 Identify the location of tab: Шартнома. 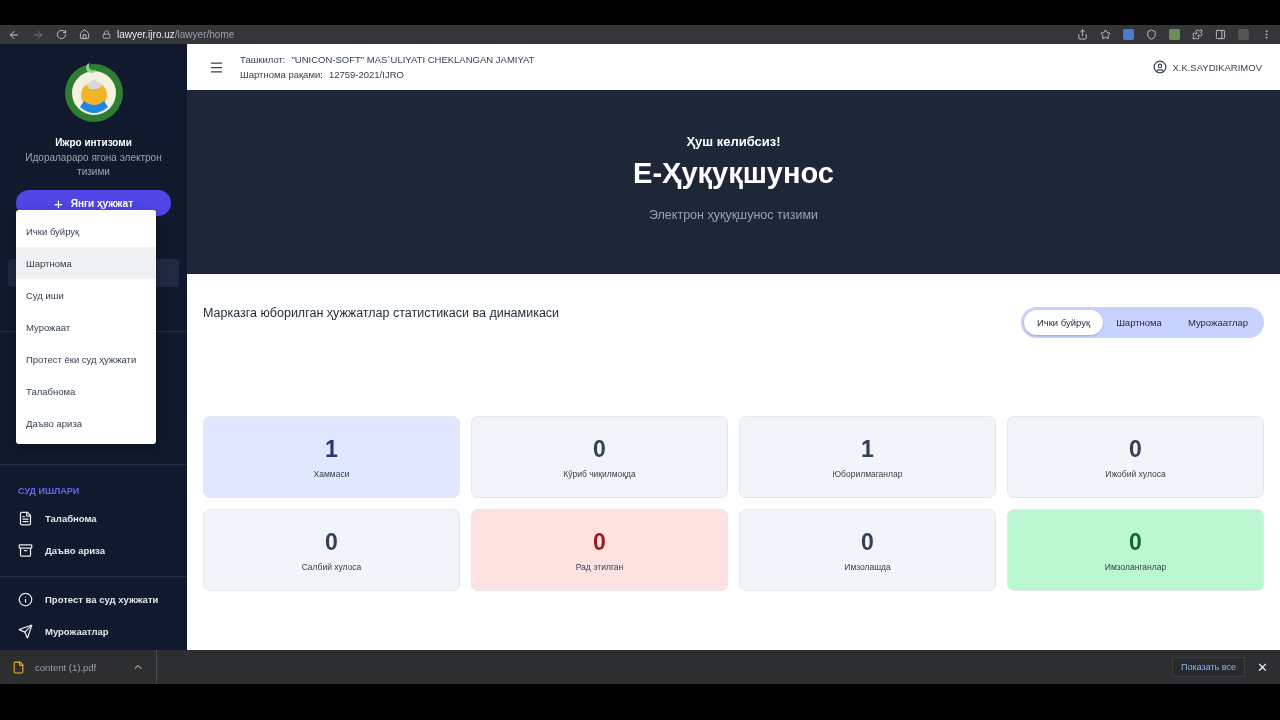
(1139, 322).